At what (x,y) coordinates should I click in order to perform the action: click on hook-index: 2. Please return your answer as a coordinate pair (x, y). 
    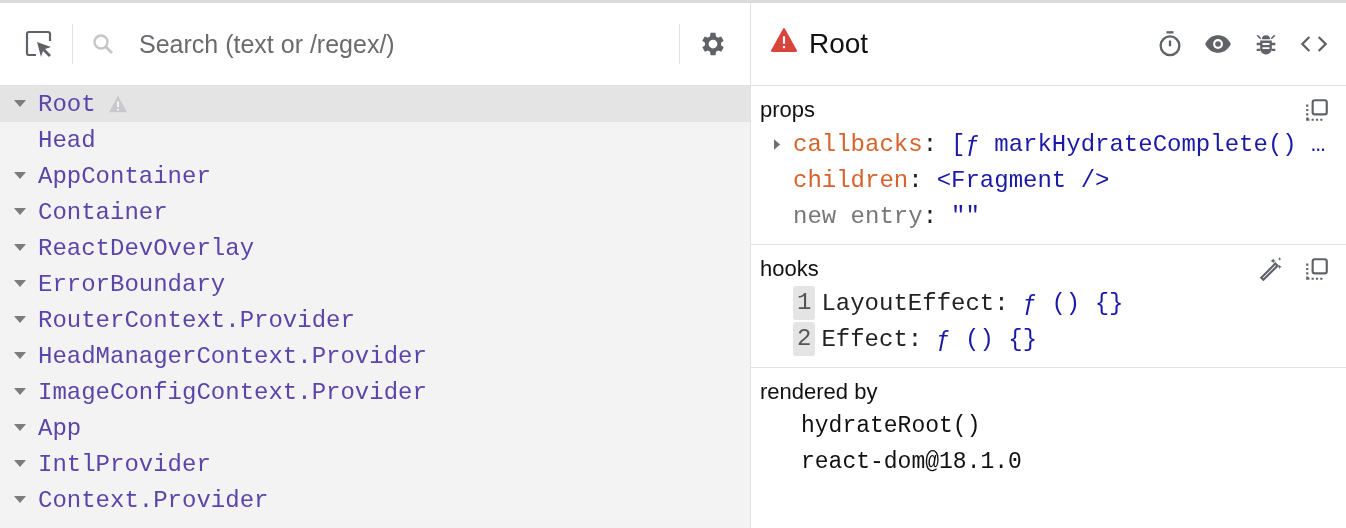
    Looking at the image, I should click on (804, 339).